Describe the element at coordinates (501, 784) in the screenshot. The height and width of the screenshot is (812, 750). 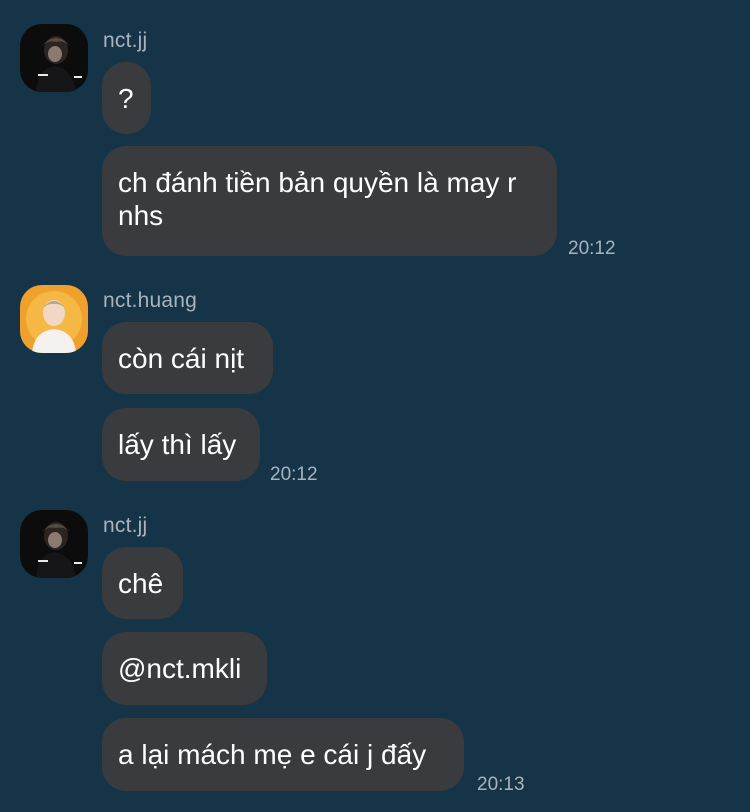
I see `timestamp: 20:13` at that location.